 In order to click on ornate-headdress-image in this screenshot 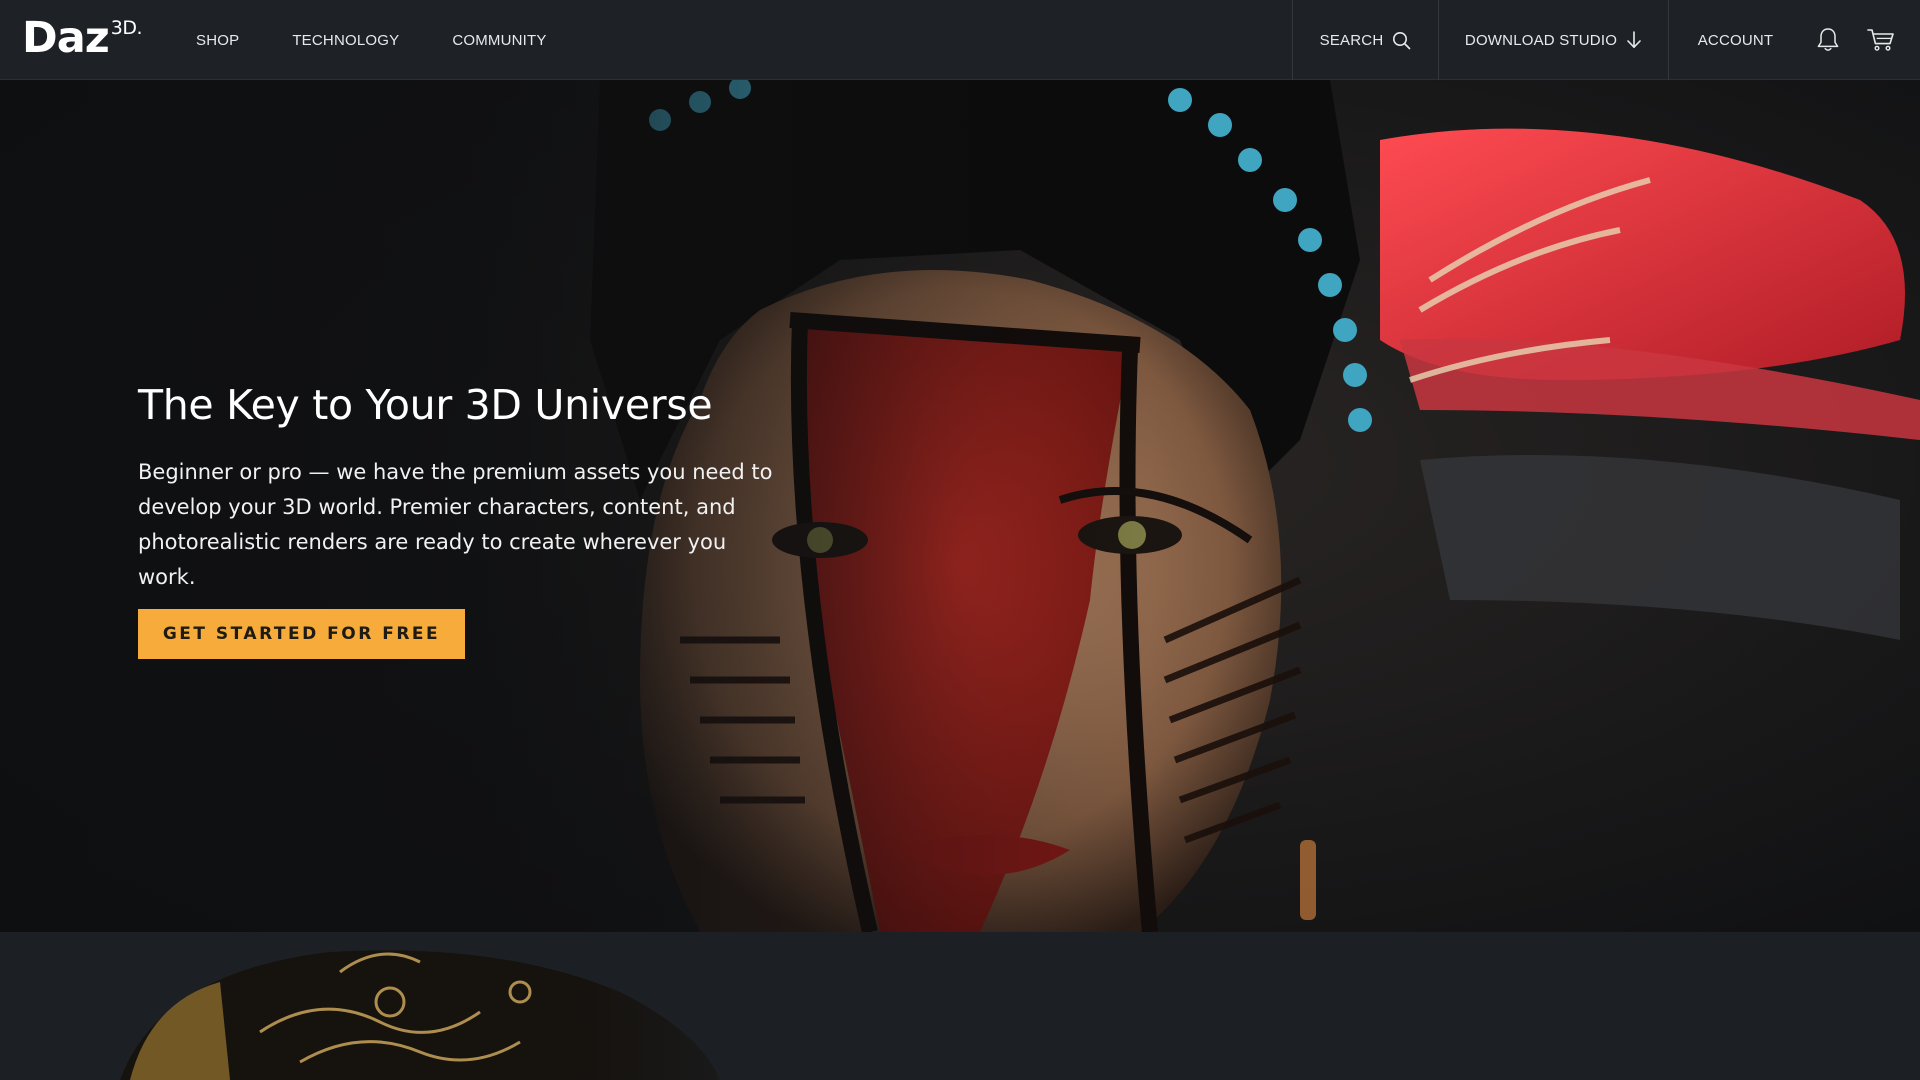, I will do `click(960, 1006)`.